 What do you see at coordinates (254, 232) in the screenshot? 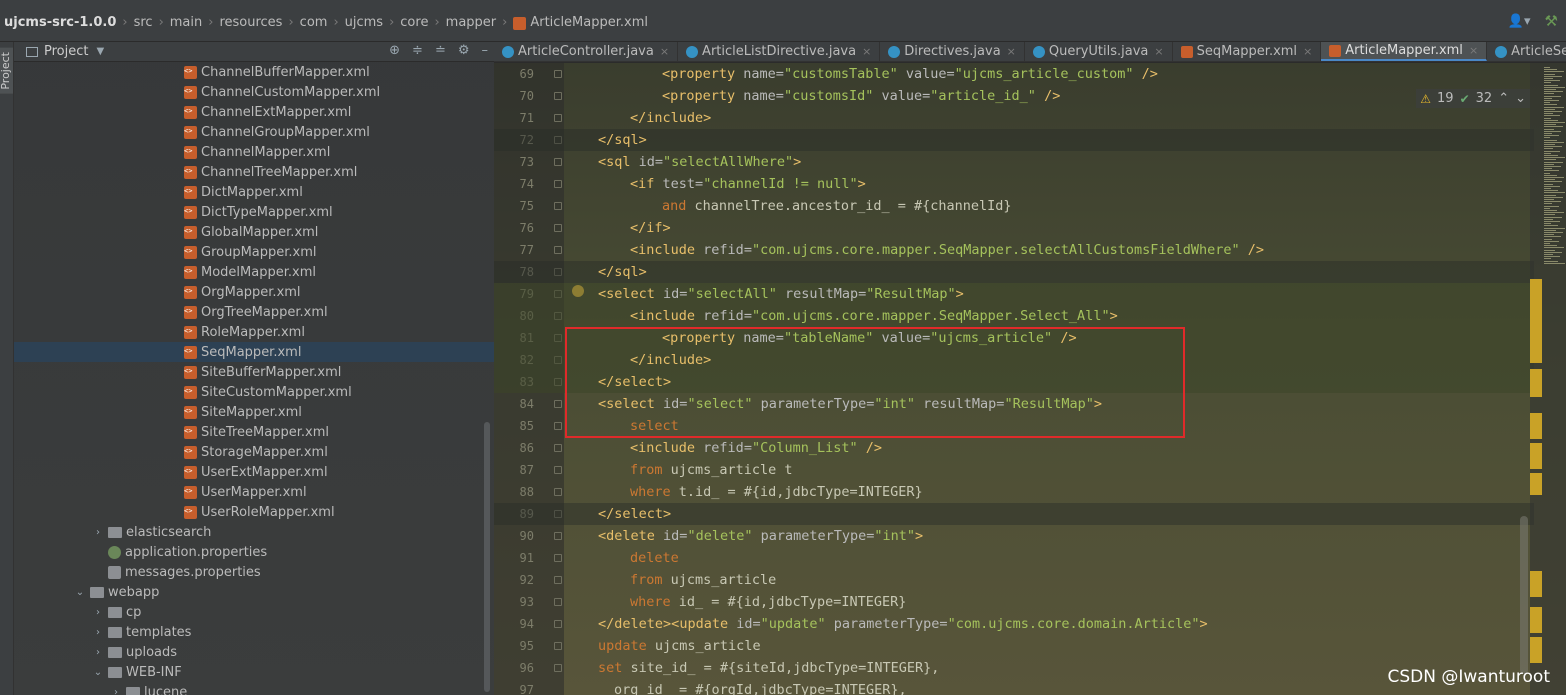
I see `tree-item: GlobalMapper.xml` at bounding box center [254, 232].